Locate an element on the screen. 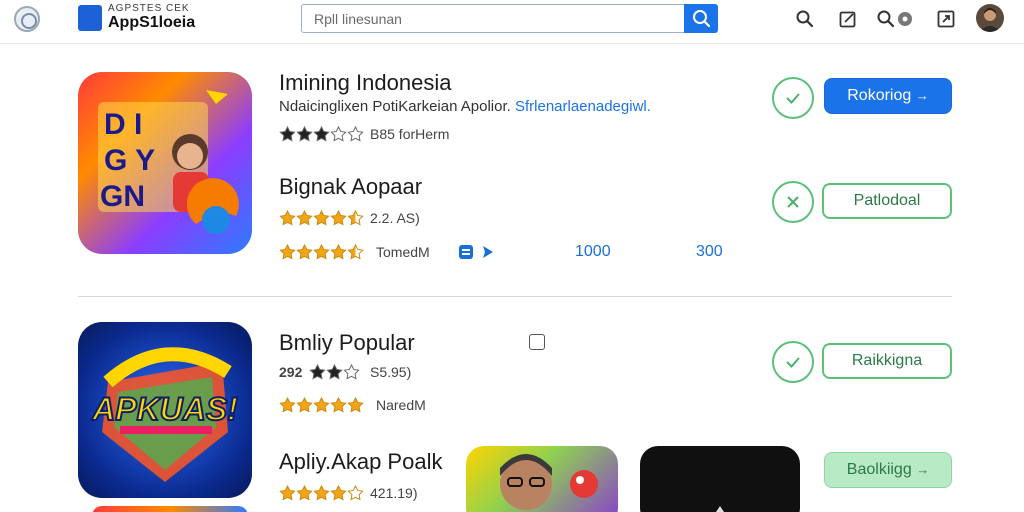 Image resolution: width=1024 pixels, height=512 pixels. rating-value: 421.19) is located at coordinates (394, 493).